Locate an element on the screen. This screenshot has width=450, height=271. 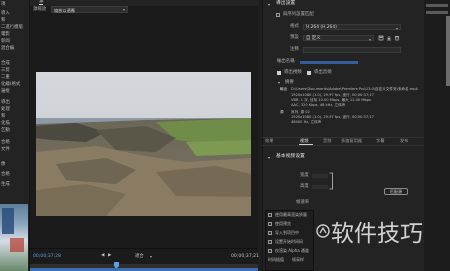
summary-source-line: 48000 Hz, 立体声 is located at coordinates (306, 122).